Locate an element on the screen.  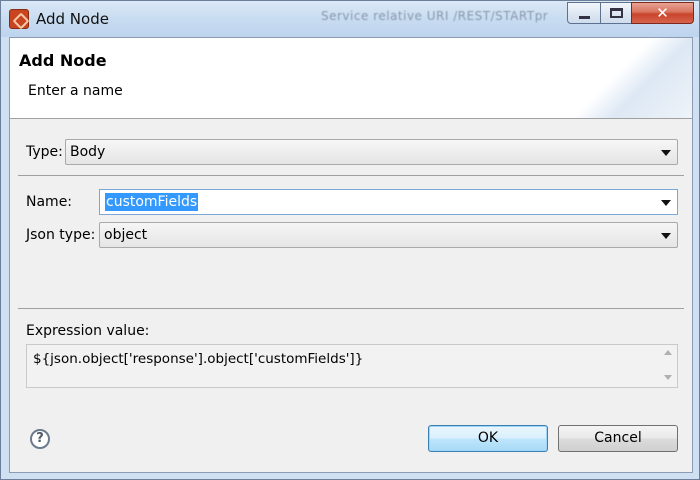
type-label: Type: is located at coordinates (44, 152).